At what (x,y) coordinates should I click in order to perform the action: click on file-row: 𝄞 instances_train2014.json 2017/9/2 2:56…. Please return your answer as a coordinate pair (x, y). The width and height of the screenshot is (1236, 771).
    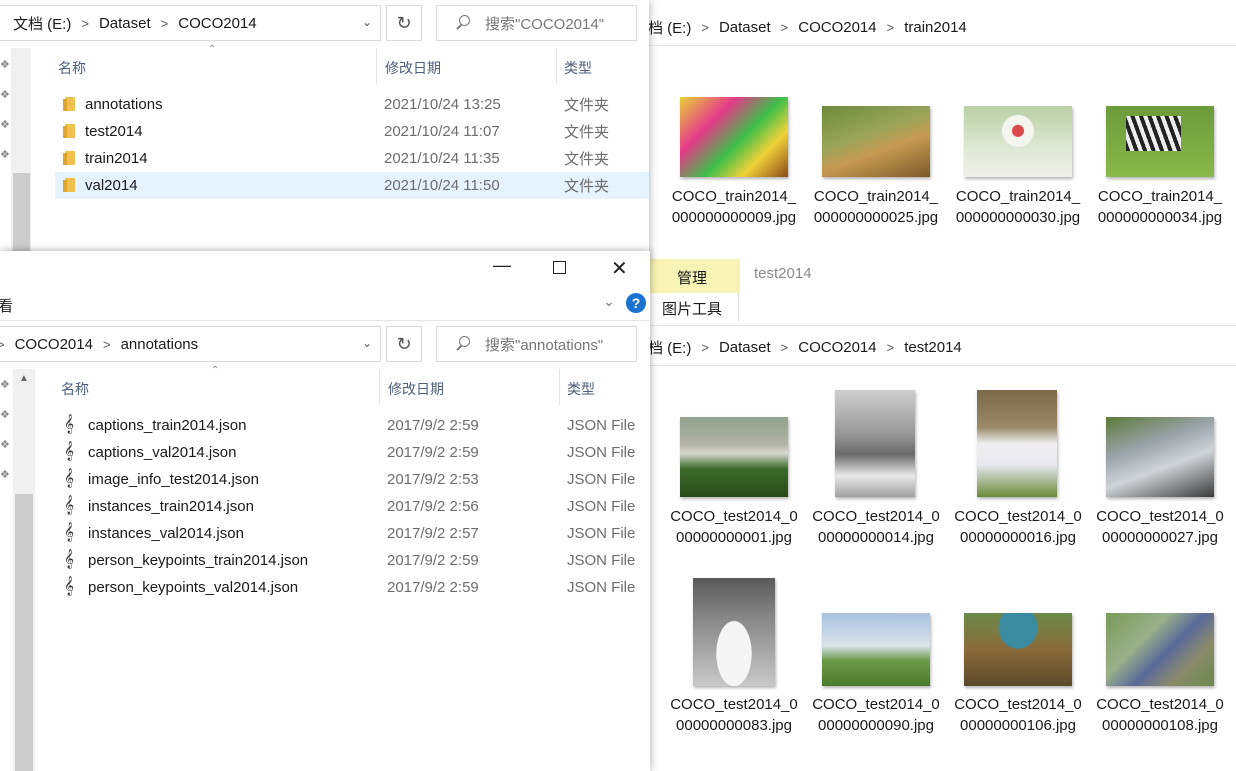
    Looking at the image, I should click on (354, 506).